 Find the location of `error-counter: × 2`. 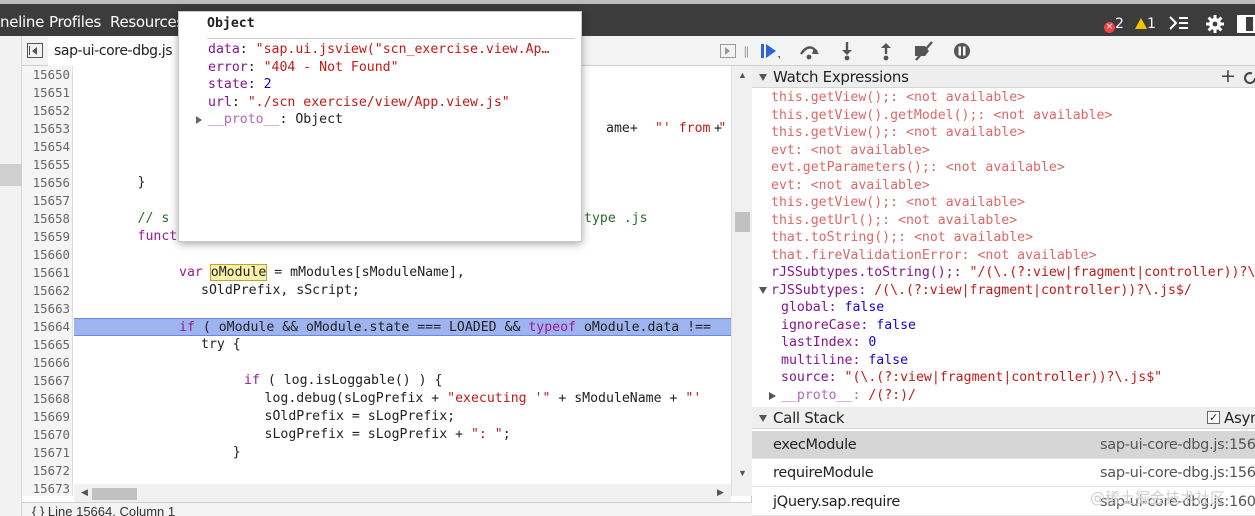

error-counter: × 2 is located at coordinates (1114, 24).